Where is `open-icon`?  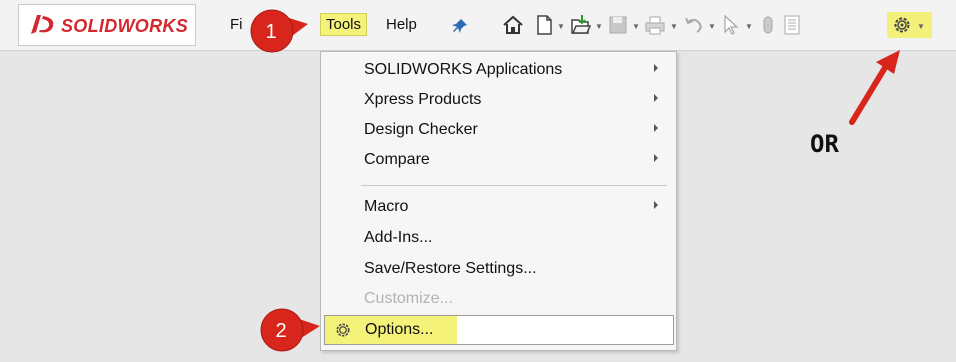
open-icon is located at coordinates (581, 25).